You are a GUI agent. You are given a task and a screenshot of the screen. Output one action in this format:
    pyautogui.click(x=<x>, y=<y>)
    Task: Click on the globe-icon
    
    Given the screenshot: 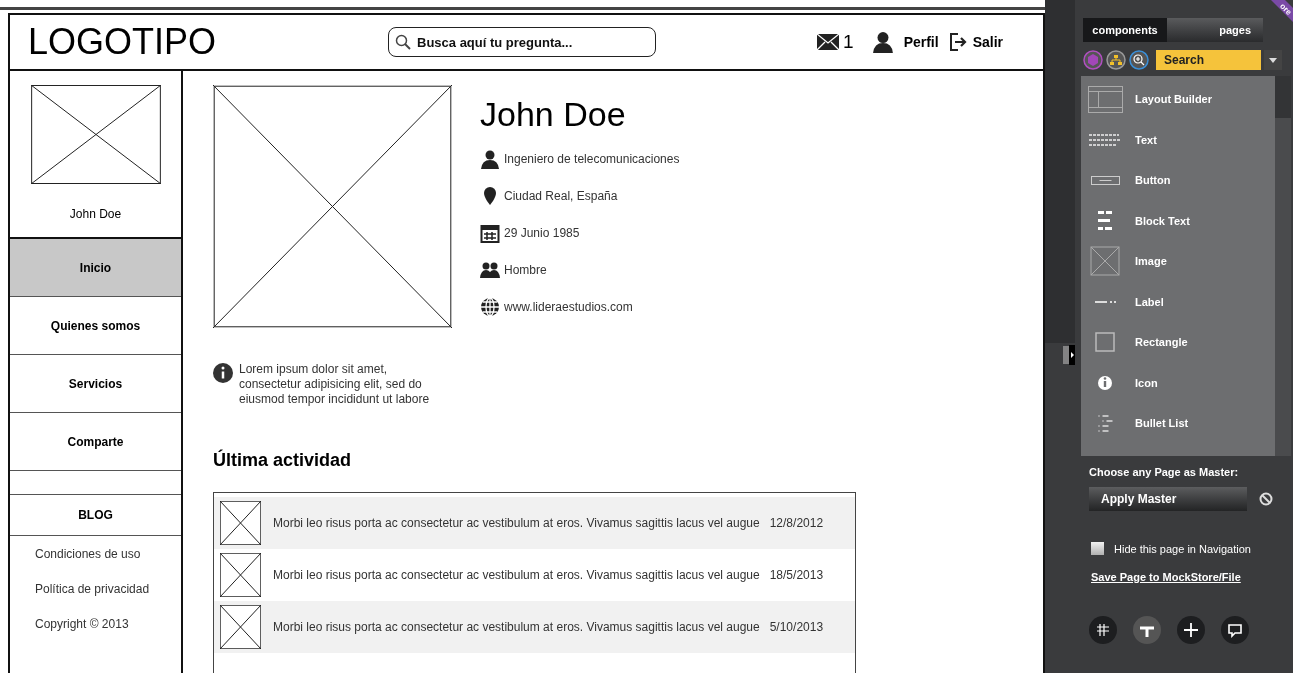 What is the action you would take?
    pyautogui.click(x=490, y=307)
    